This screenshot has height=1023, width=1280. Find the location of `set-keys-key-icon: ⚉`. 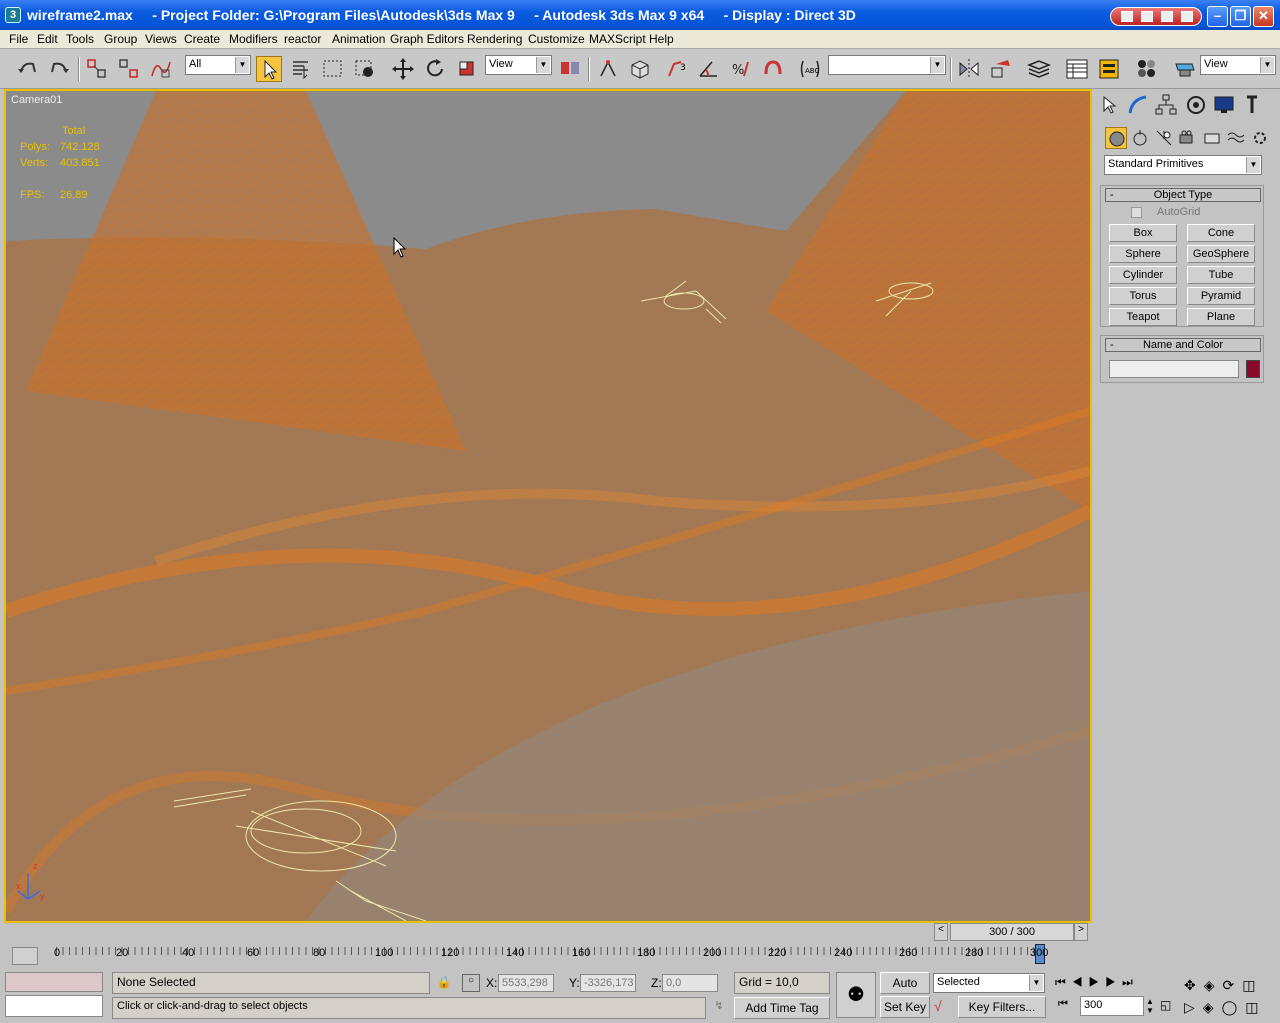

set-keys-key-icon: ⚉ is located at coordinates (856, 995).